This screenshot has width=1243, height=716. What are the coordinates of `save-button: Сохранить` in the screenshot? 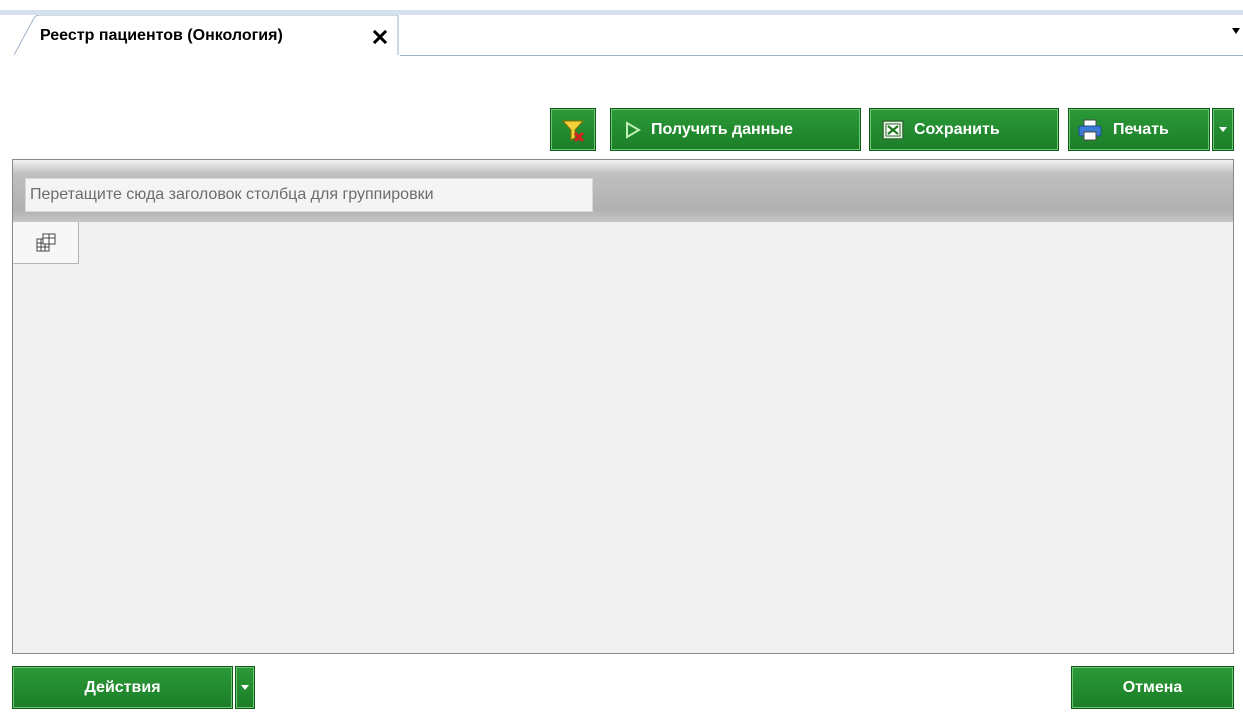 It's located at (964, 129).